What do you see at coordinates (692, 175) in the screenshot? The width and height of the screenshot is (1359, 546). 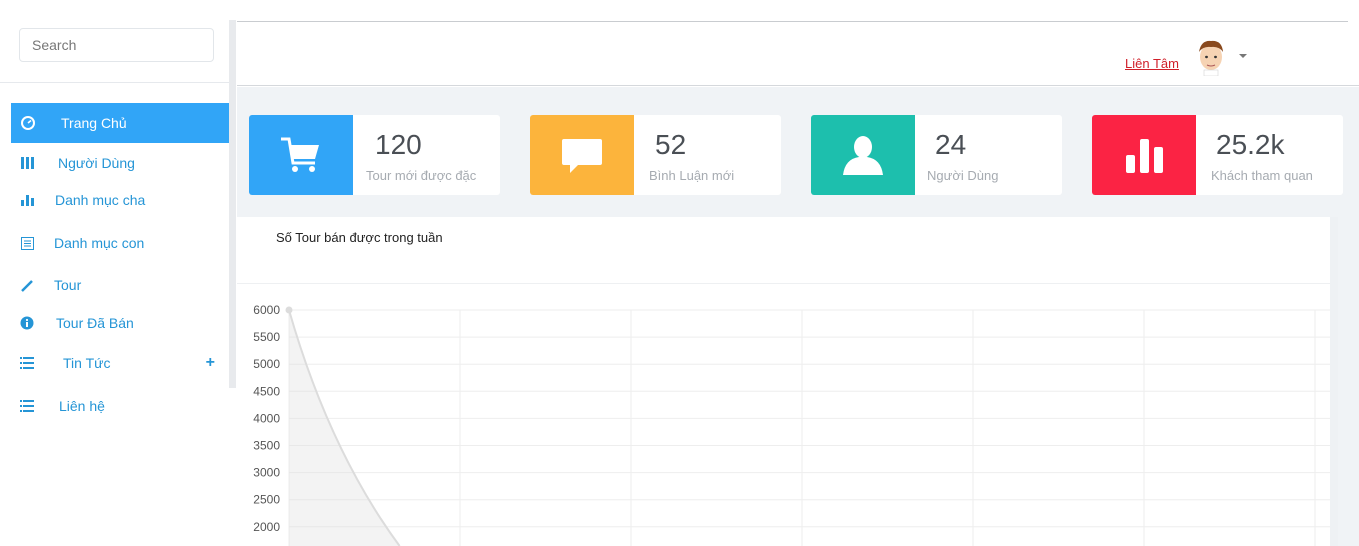 I see `stat-label: Bình Luận mới` at bounding box center [692, 175].